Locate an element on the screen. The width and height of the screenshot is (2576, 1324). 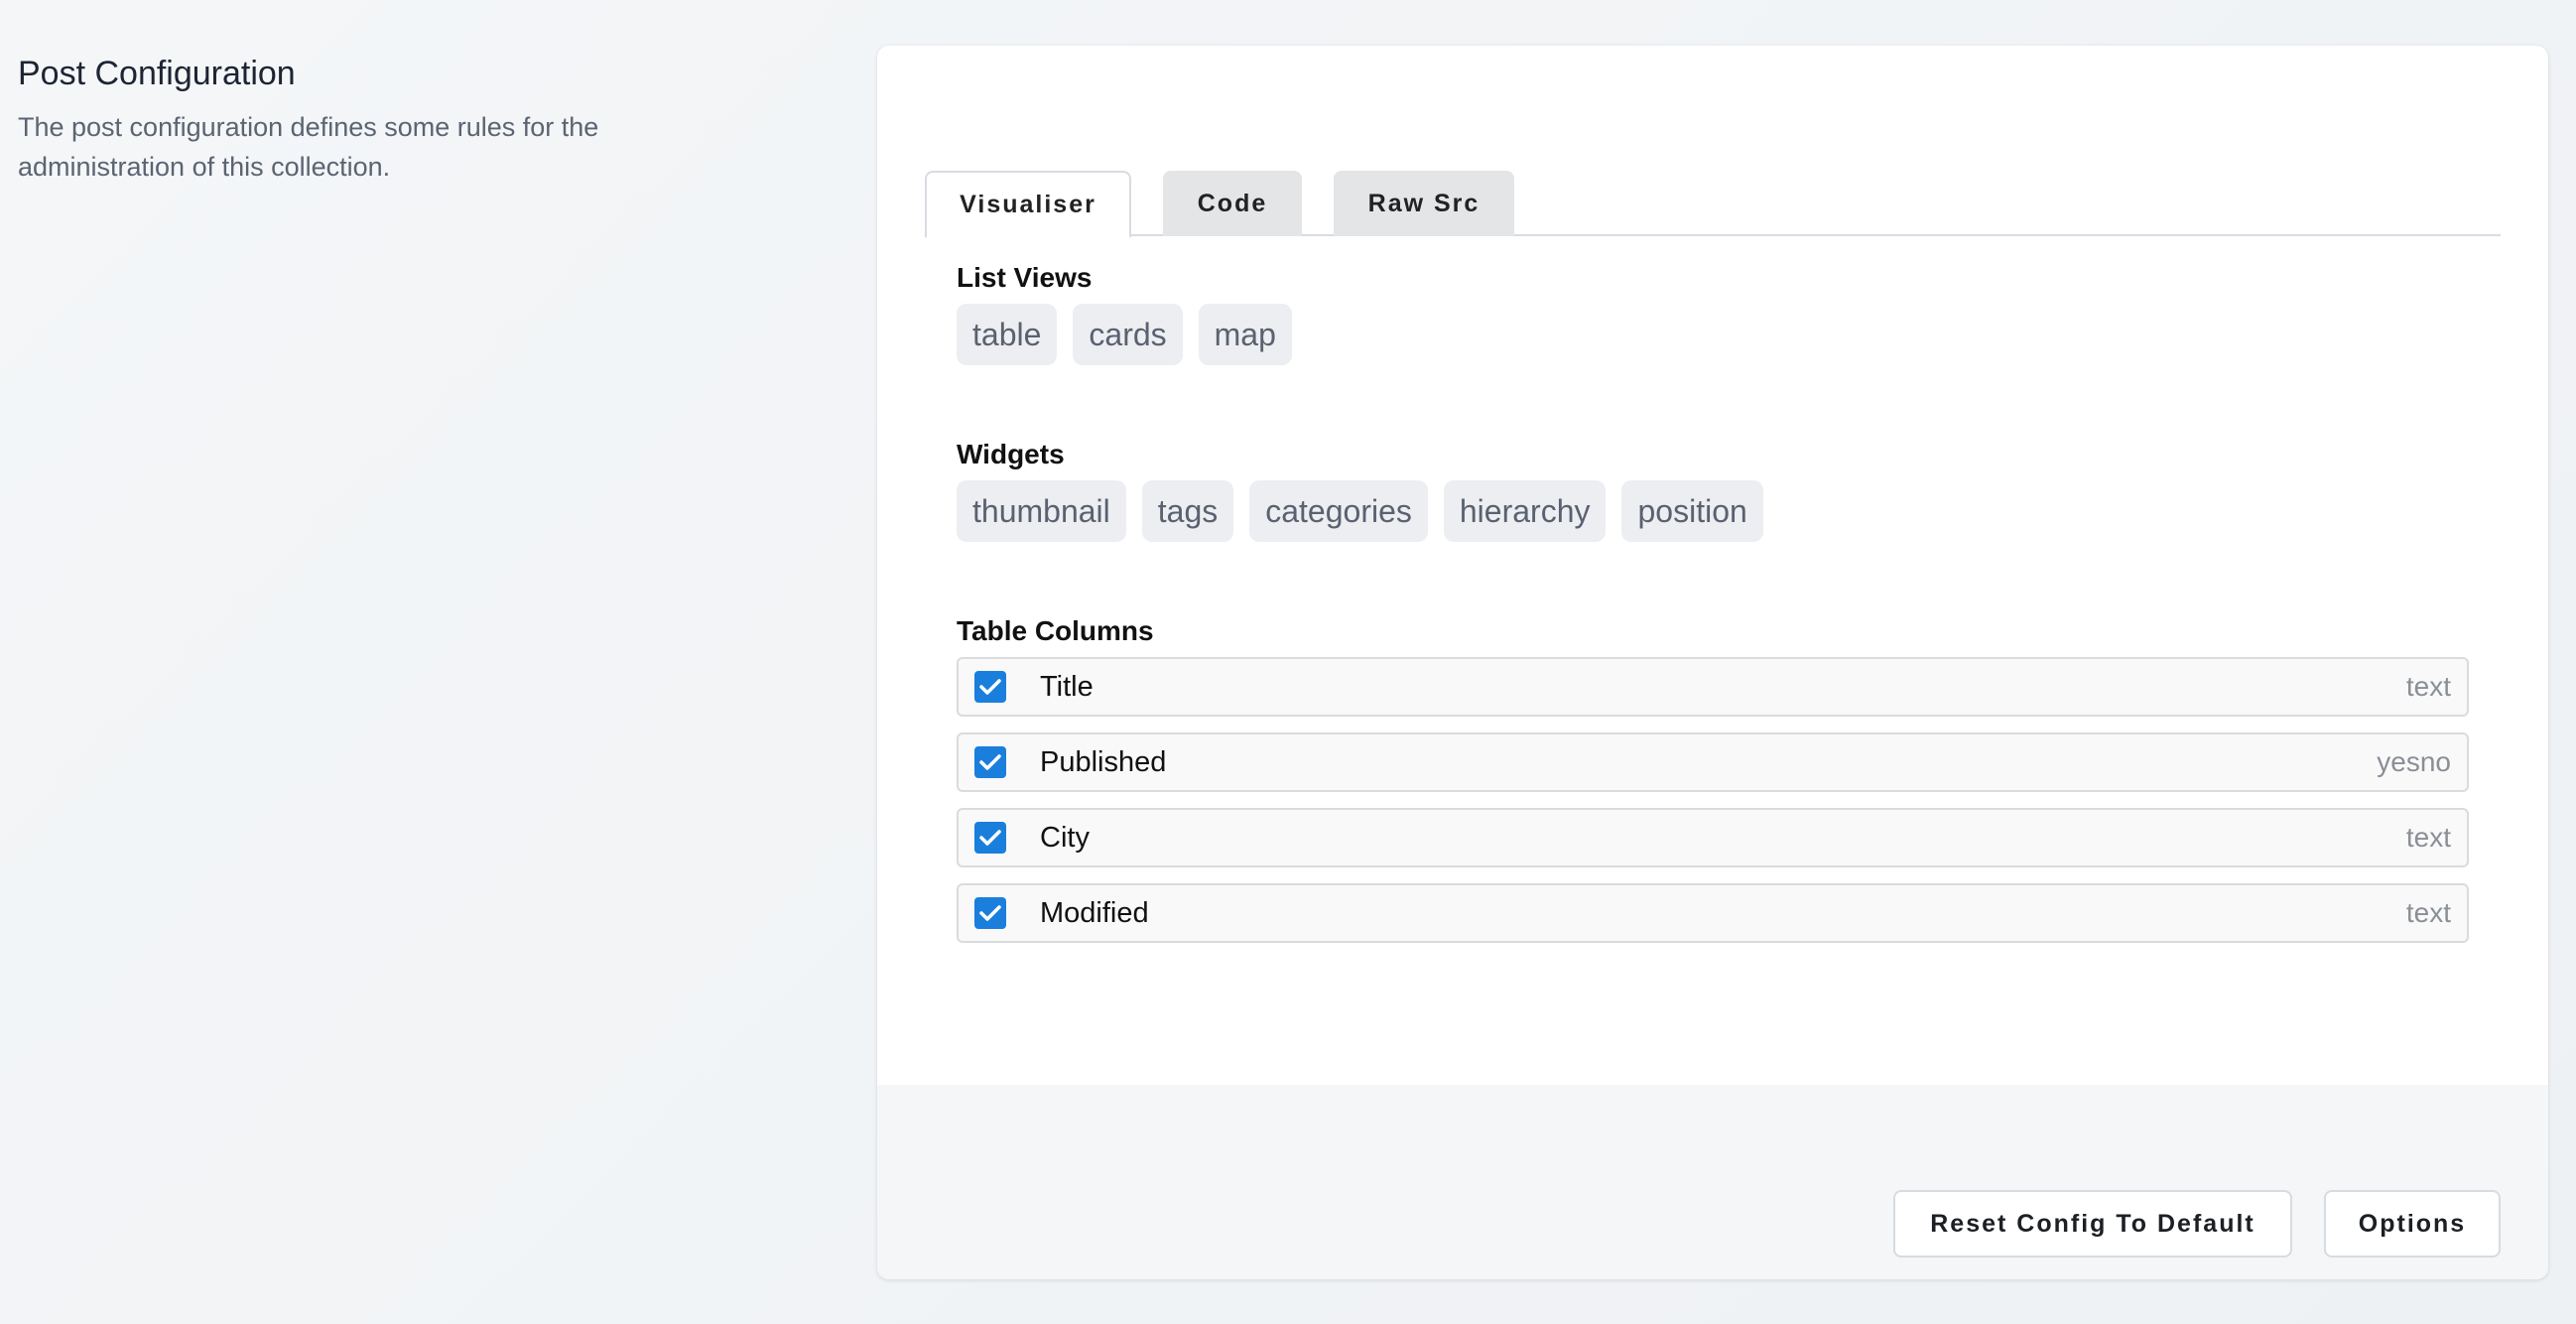
reset-config-button: Reset Config To Default is located at coordinates (2092, 1224).